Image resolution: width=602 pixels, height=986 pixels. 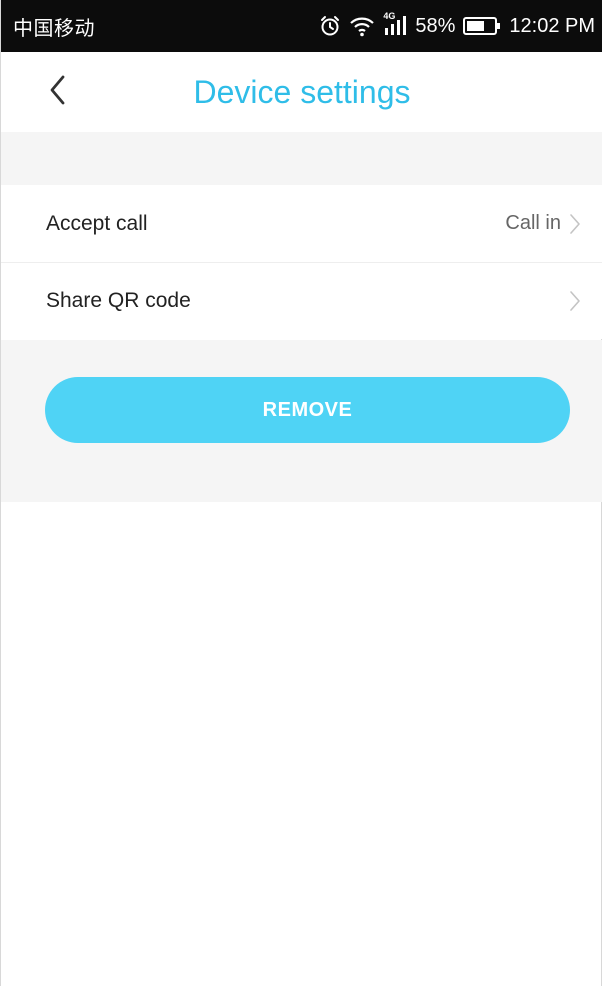 I want to click on share-qr-code-label: Share QR code, so click(x=118, y=300).